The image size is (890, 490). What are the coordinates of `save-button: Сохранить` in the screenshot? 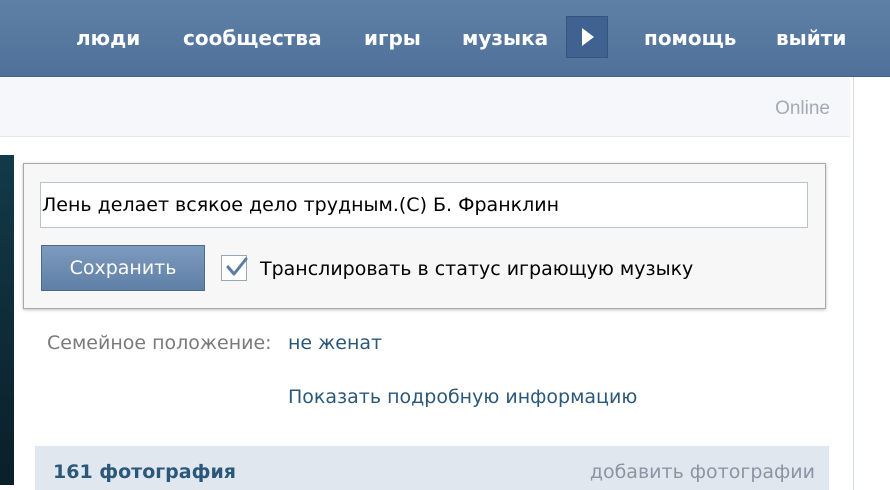 It's located at (123, 268).